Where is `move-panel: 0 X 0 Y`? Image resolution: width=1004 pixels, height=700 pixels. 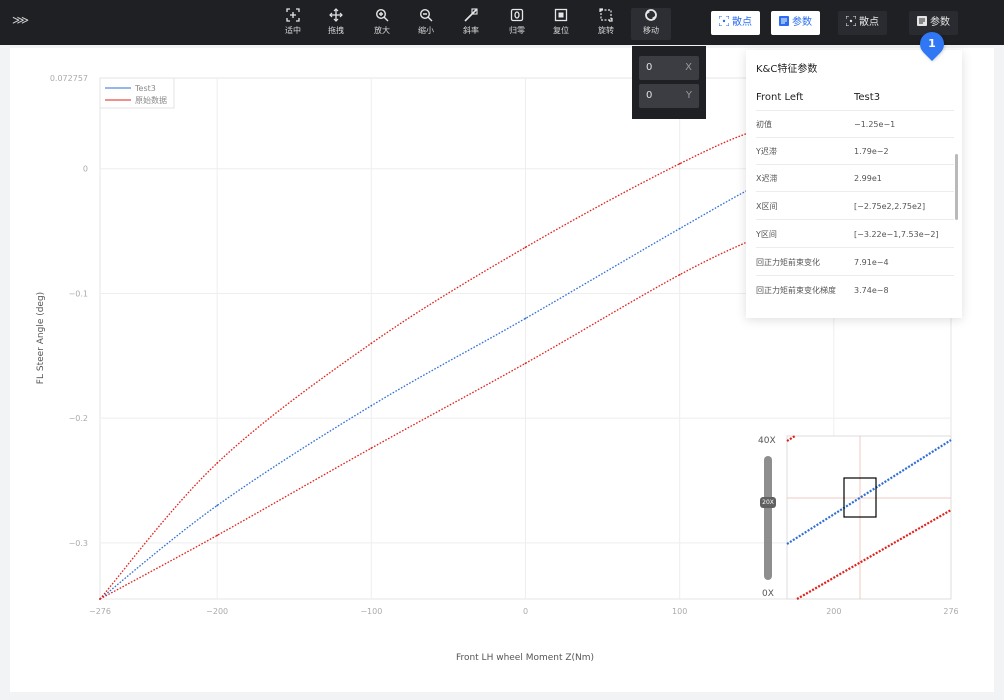
move-panel: 0 X 0 Y is located at coordinates (669, 82).